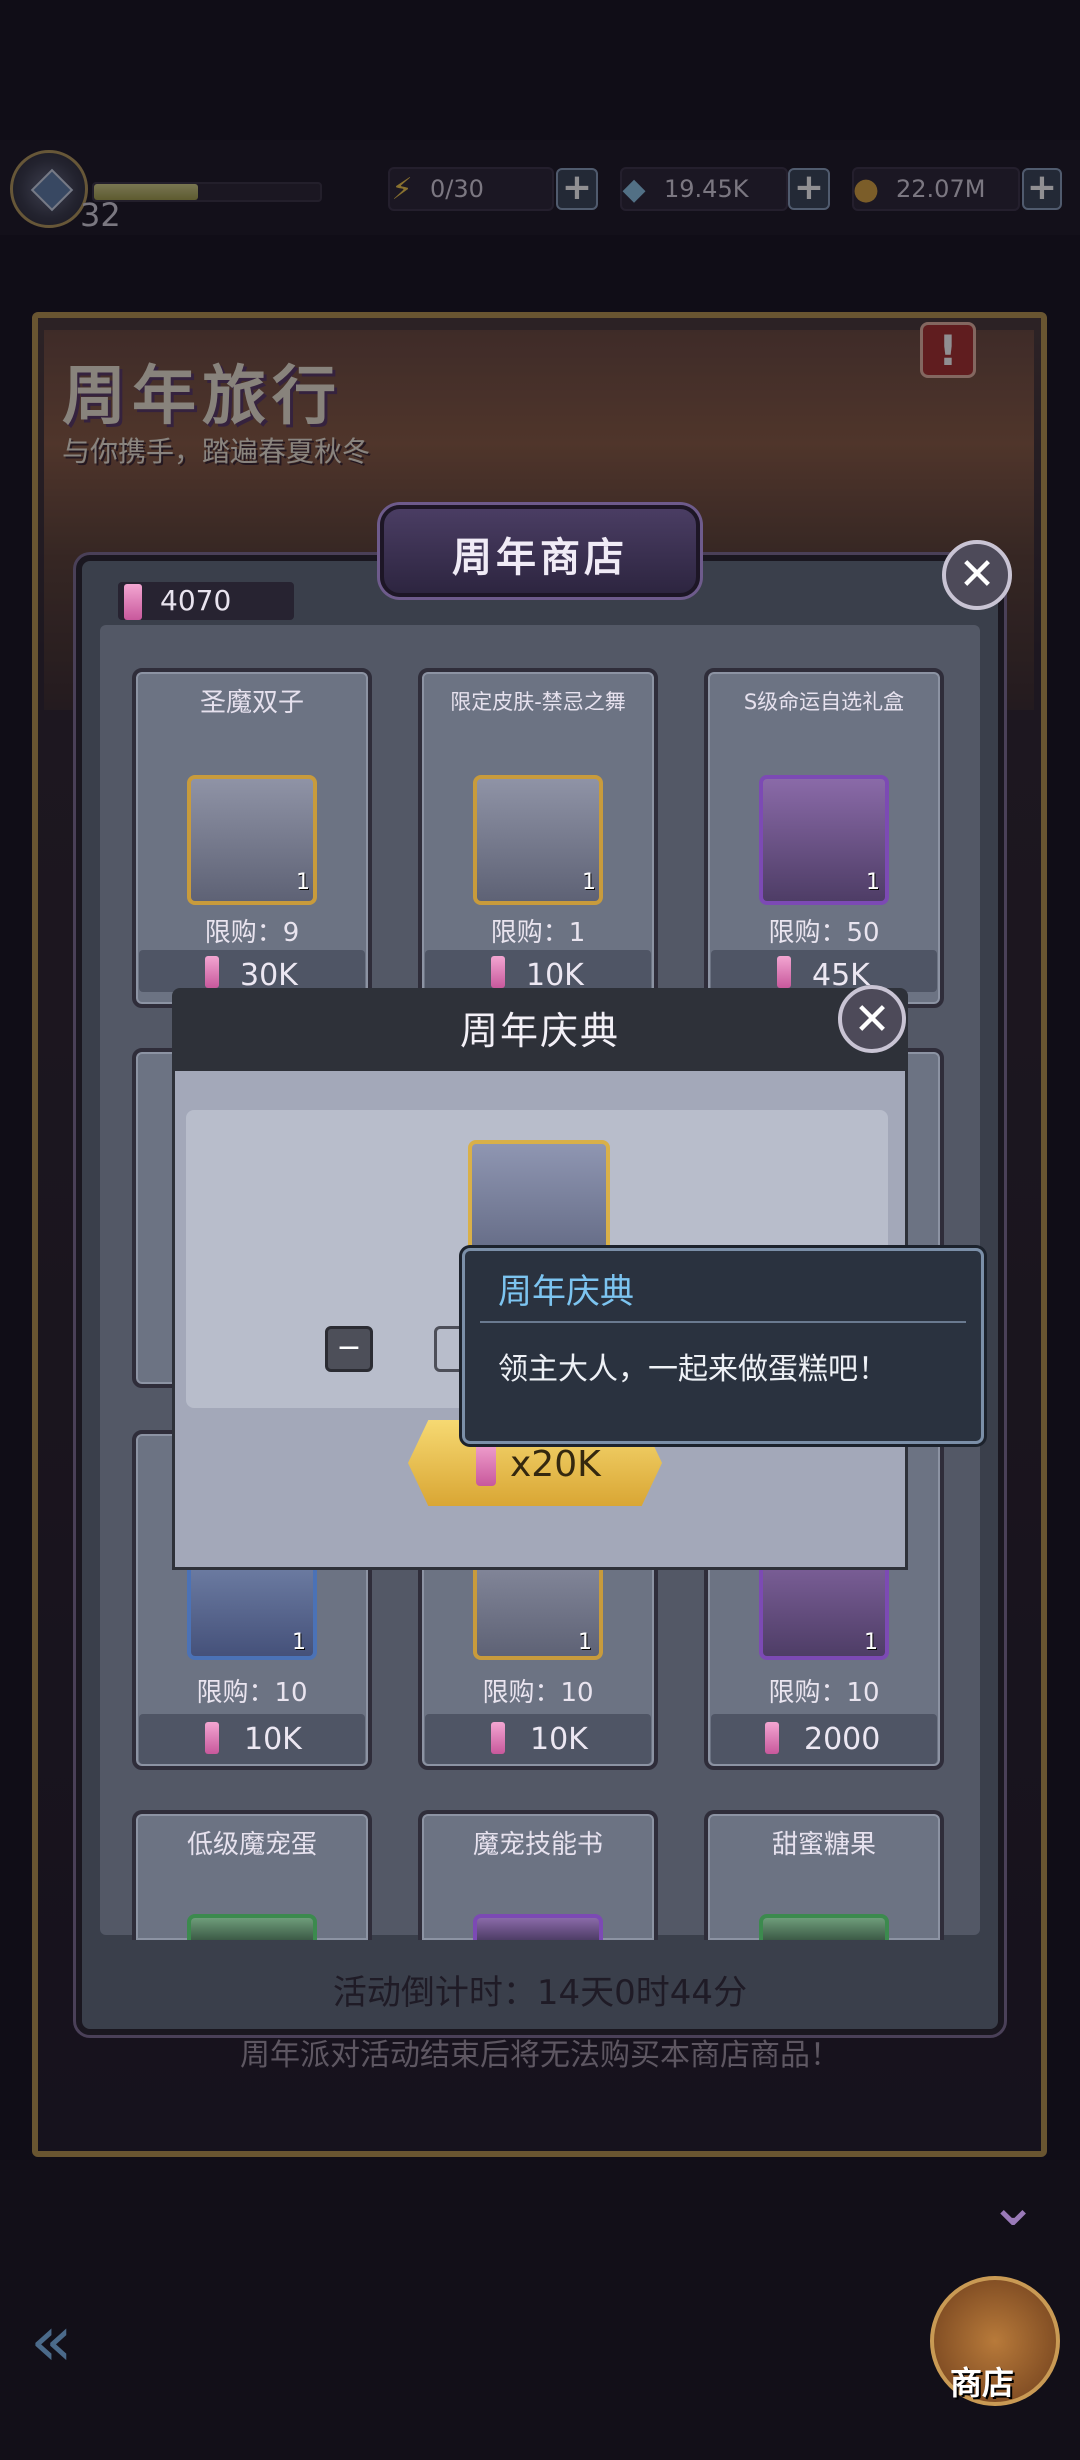  I want to click on purchase-limit: 限购：1, so click(538, 933).